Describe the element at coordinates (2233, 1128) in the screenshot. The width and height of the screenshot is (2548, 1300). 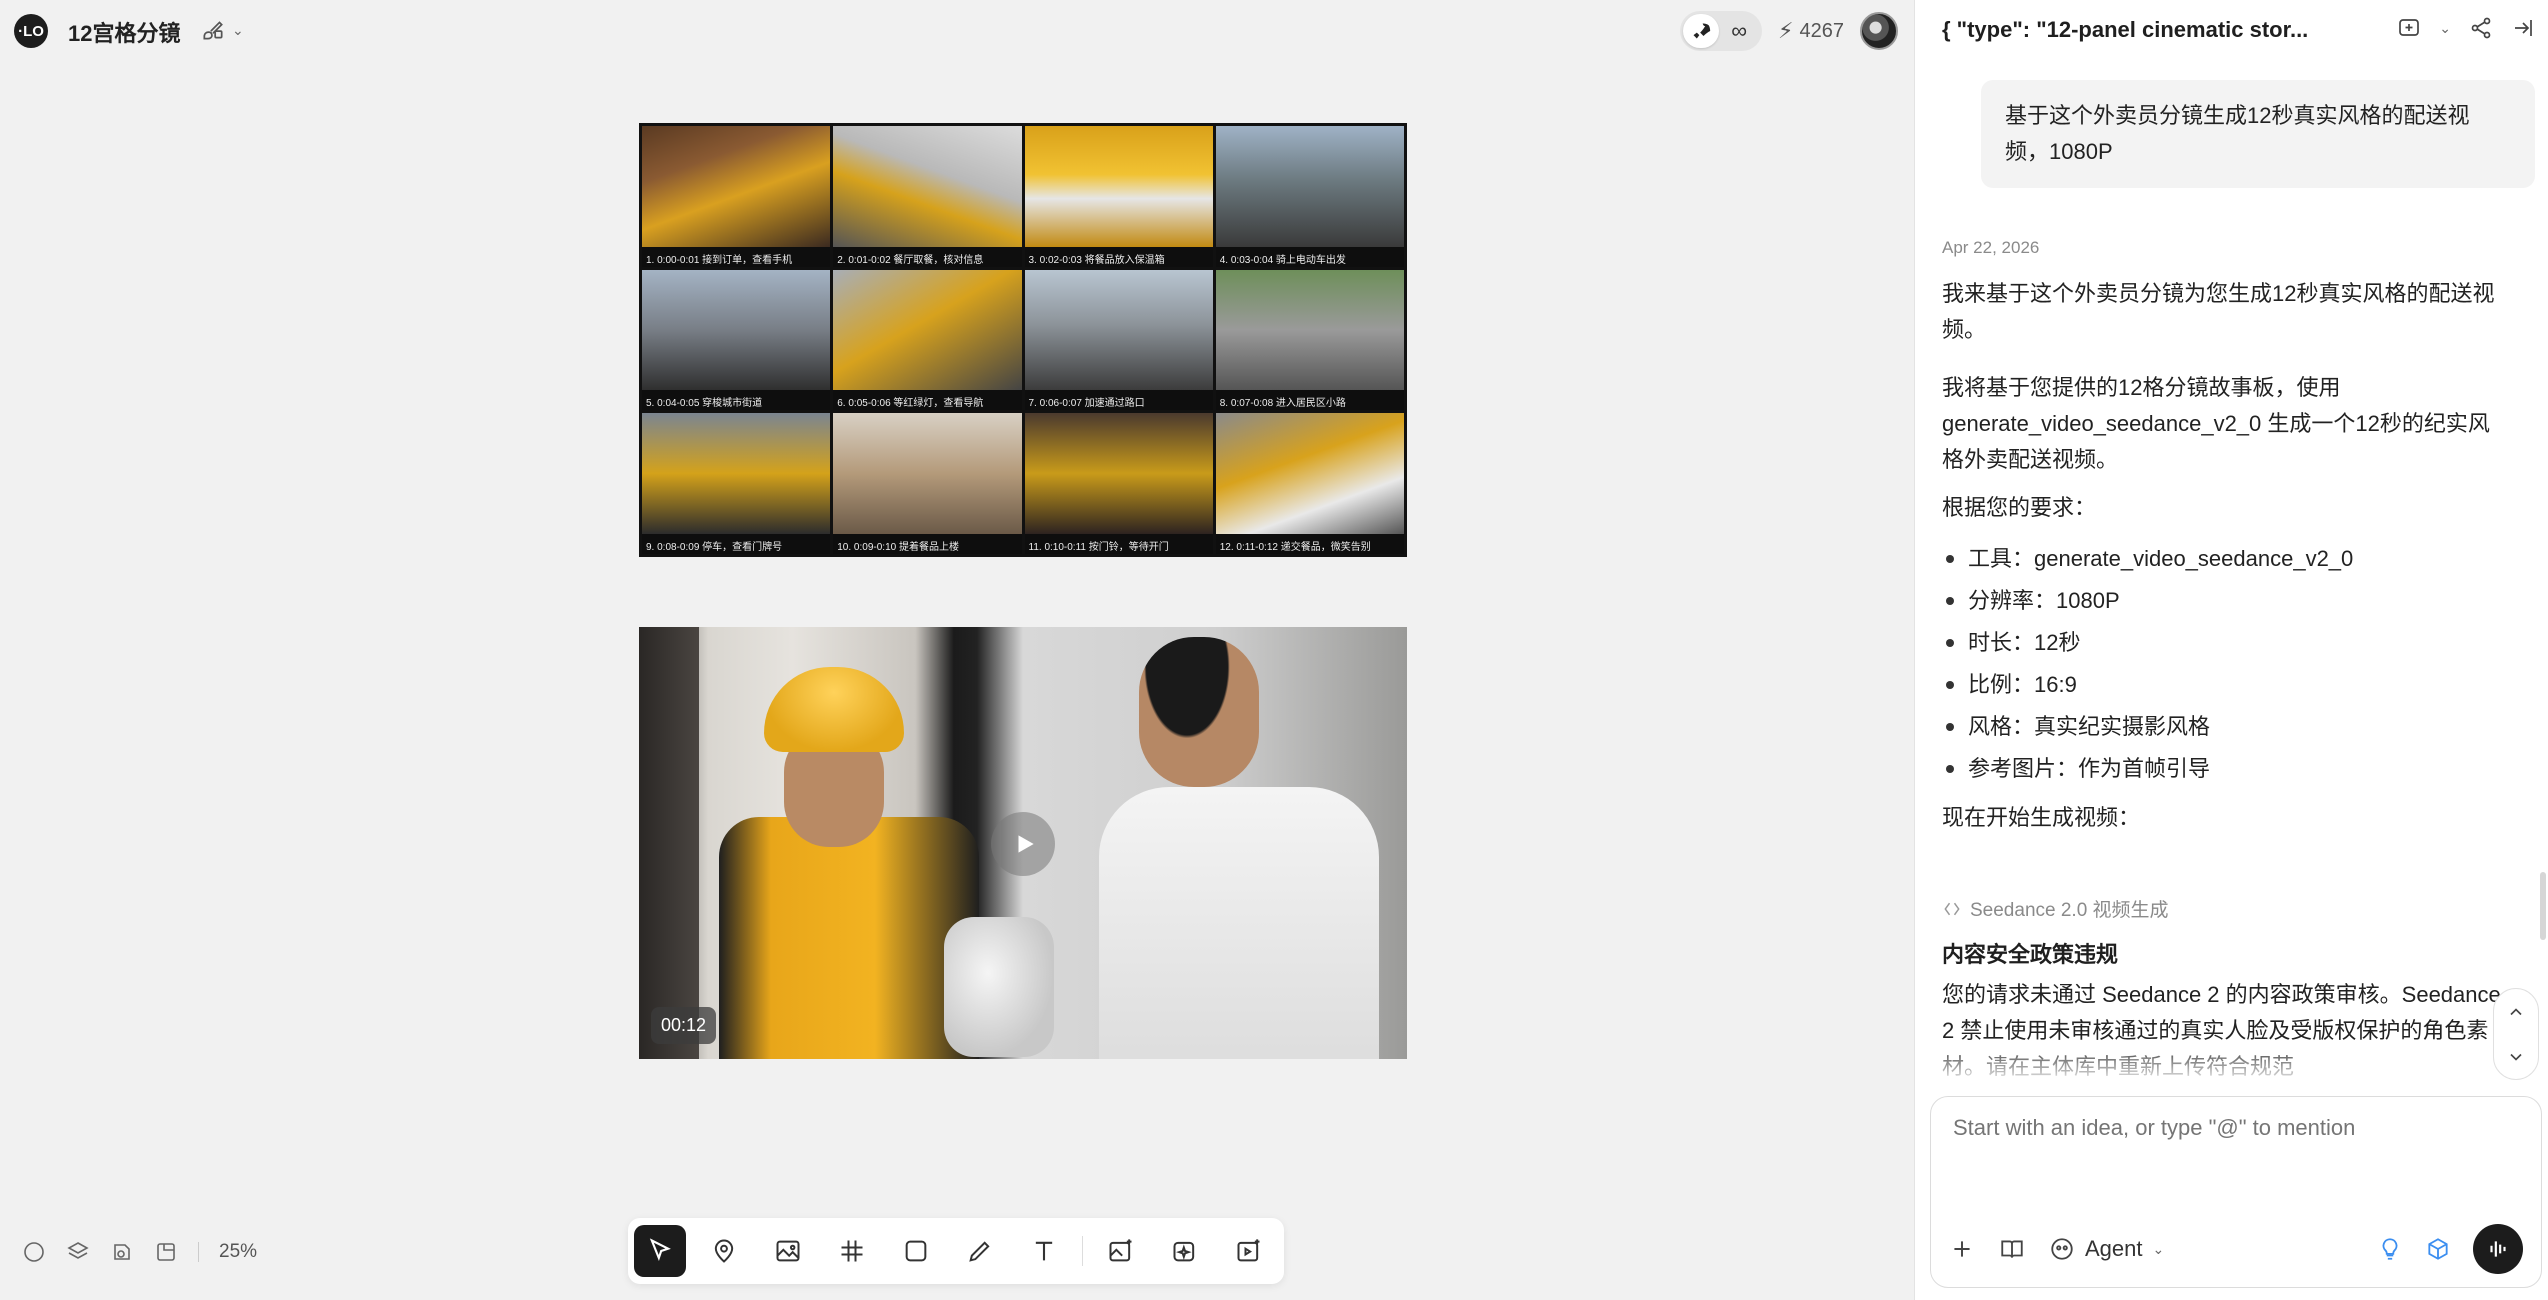
I see `message-input` at that location.